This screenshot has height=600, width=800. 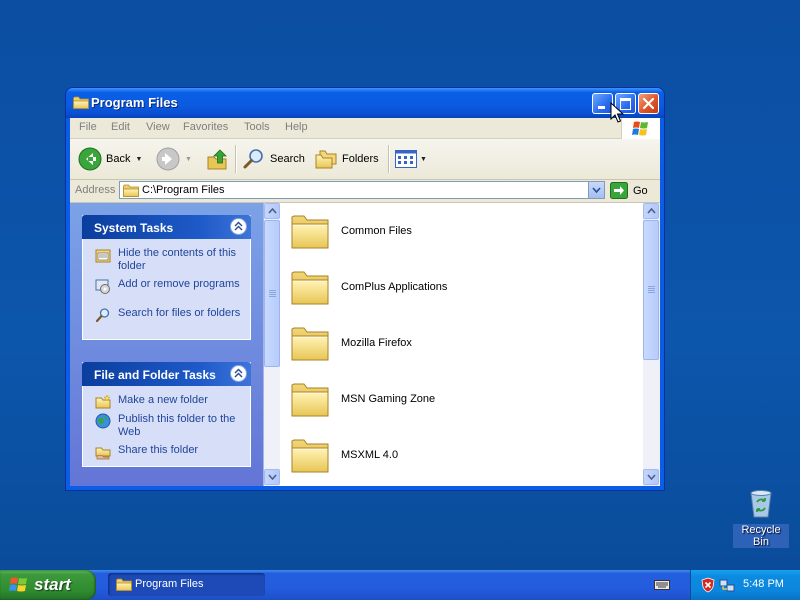 What do you see at coordinates (134, 102) in the screenshot?
I see `window-title: Program Files` at bounding box center [134, 102].